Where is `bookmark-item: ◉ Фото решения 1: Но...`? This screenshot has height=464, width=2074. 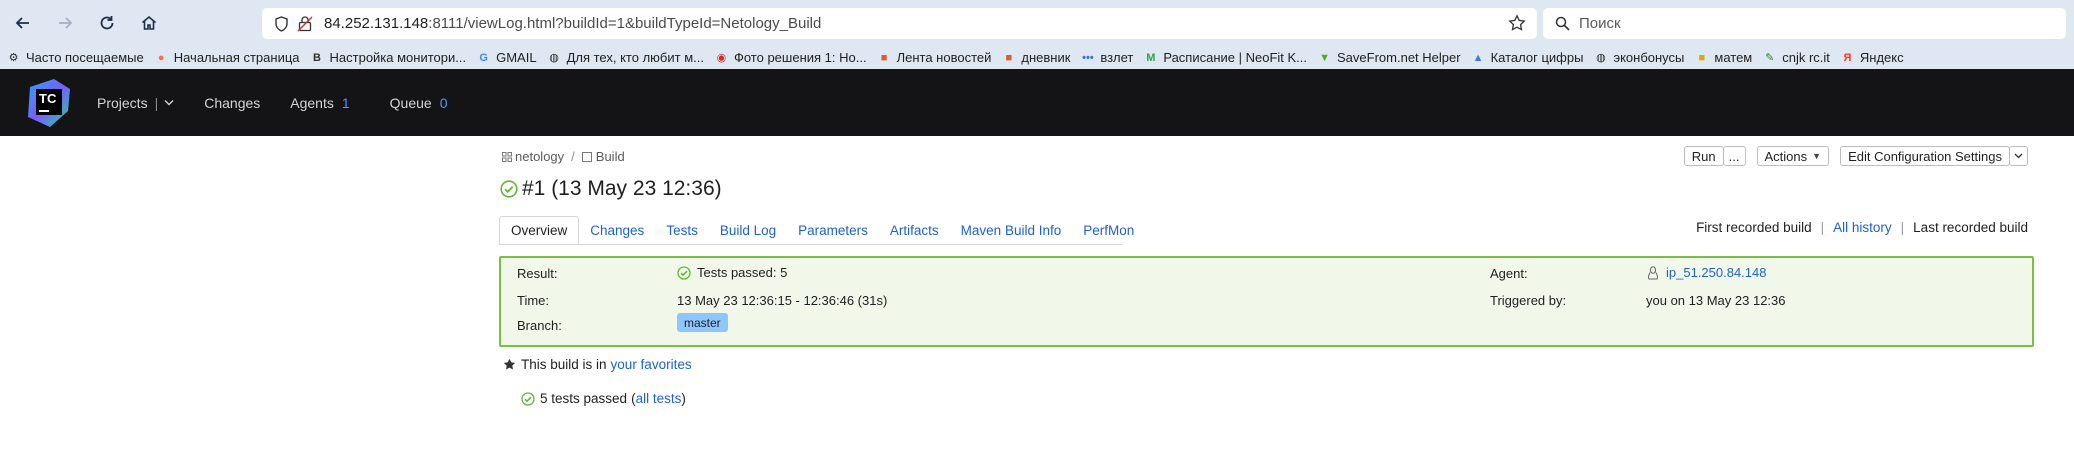 bookmark-item: ◉ Фото решения 1: Но... is located at coordinates (790, 57).